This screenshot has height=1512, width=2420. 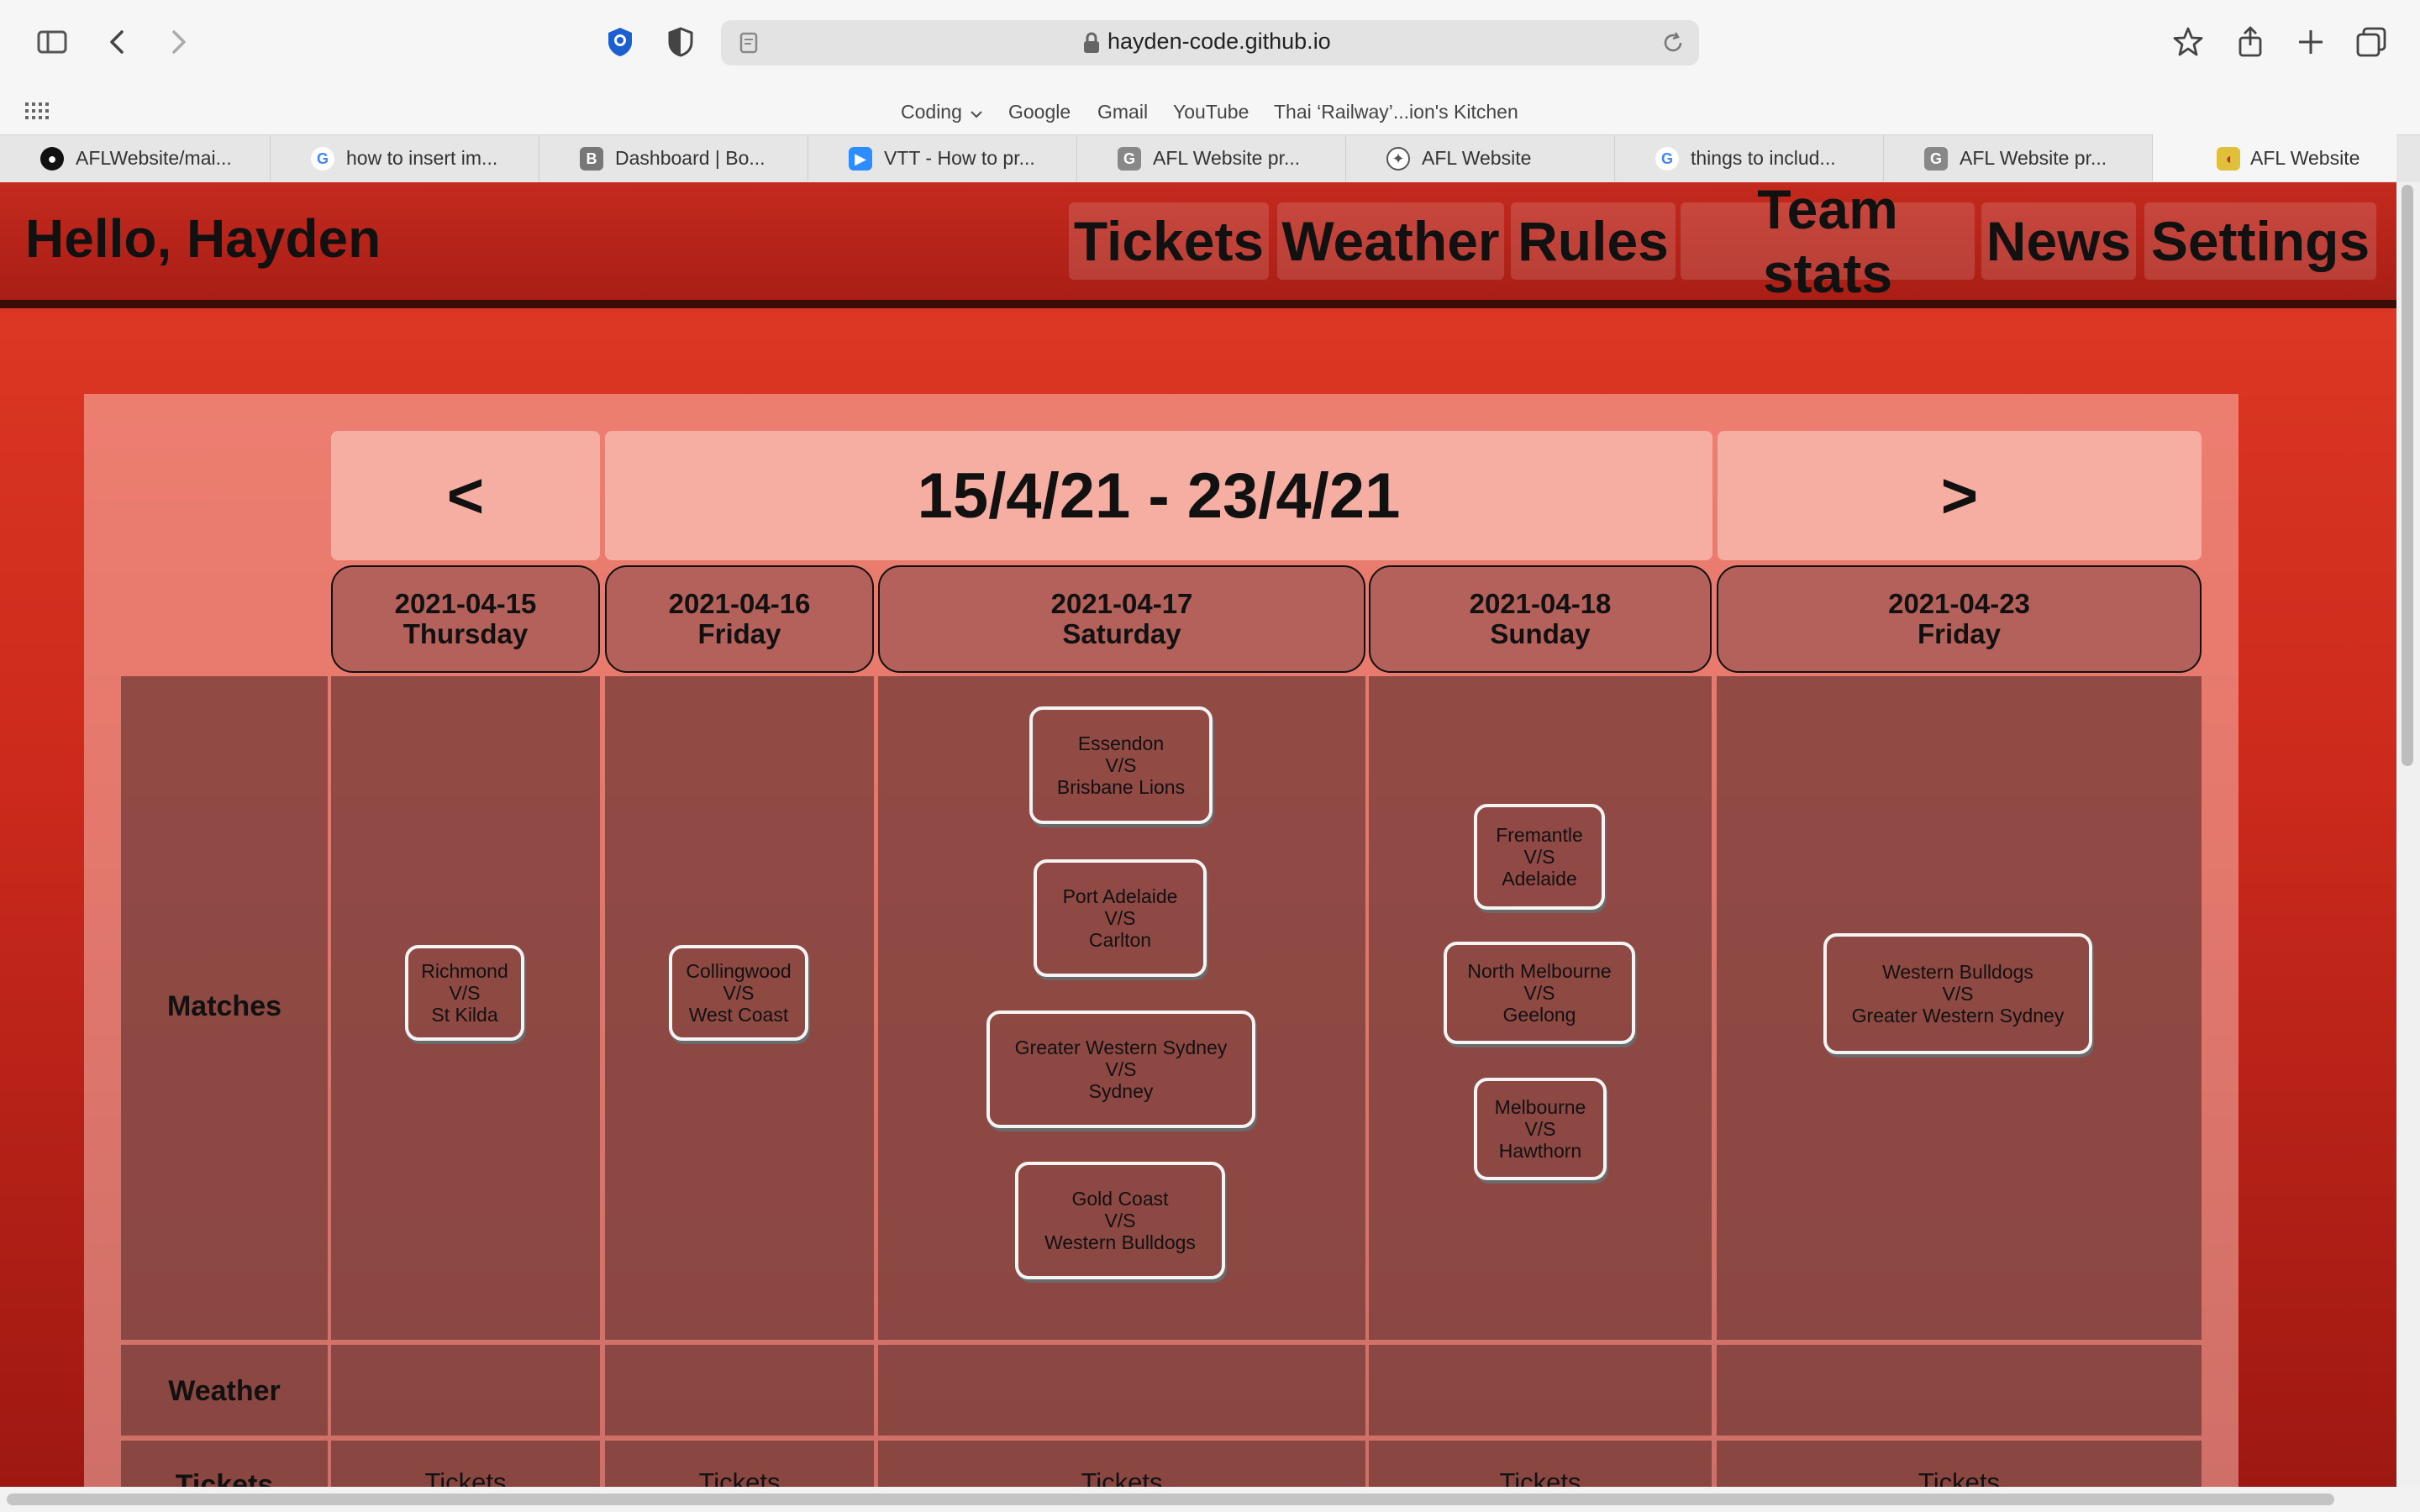 What do you see at coordinates (1121, 765) in the screenshot?
I see `match-card: Essendon V/S Brisbane Lions` at bounding box center [1121, 765].